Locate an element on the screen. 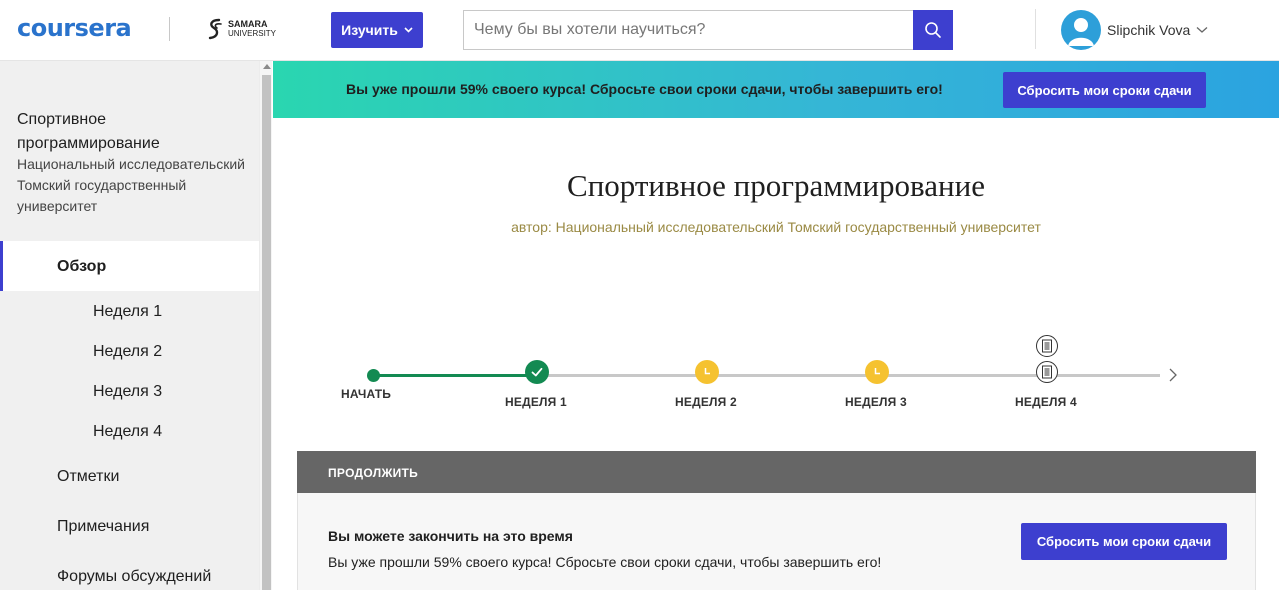  sidebar-item-overview: Обзор is located at coordinates (81, 267).